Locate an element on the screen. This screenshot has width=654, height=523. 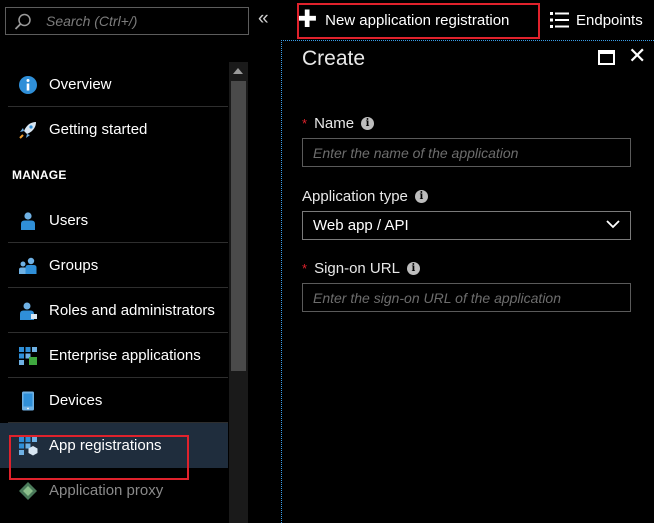
blade-title: Create is located at coordinates (334, 58).